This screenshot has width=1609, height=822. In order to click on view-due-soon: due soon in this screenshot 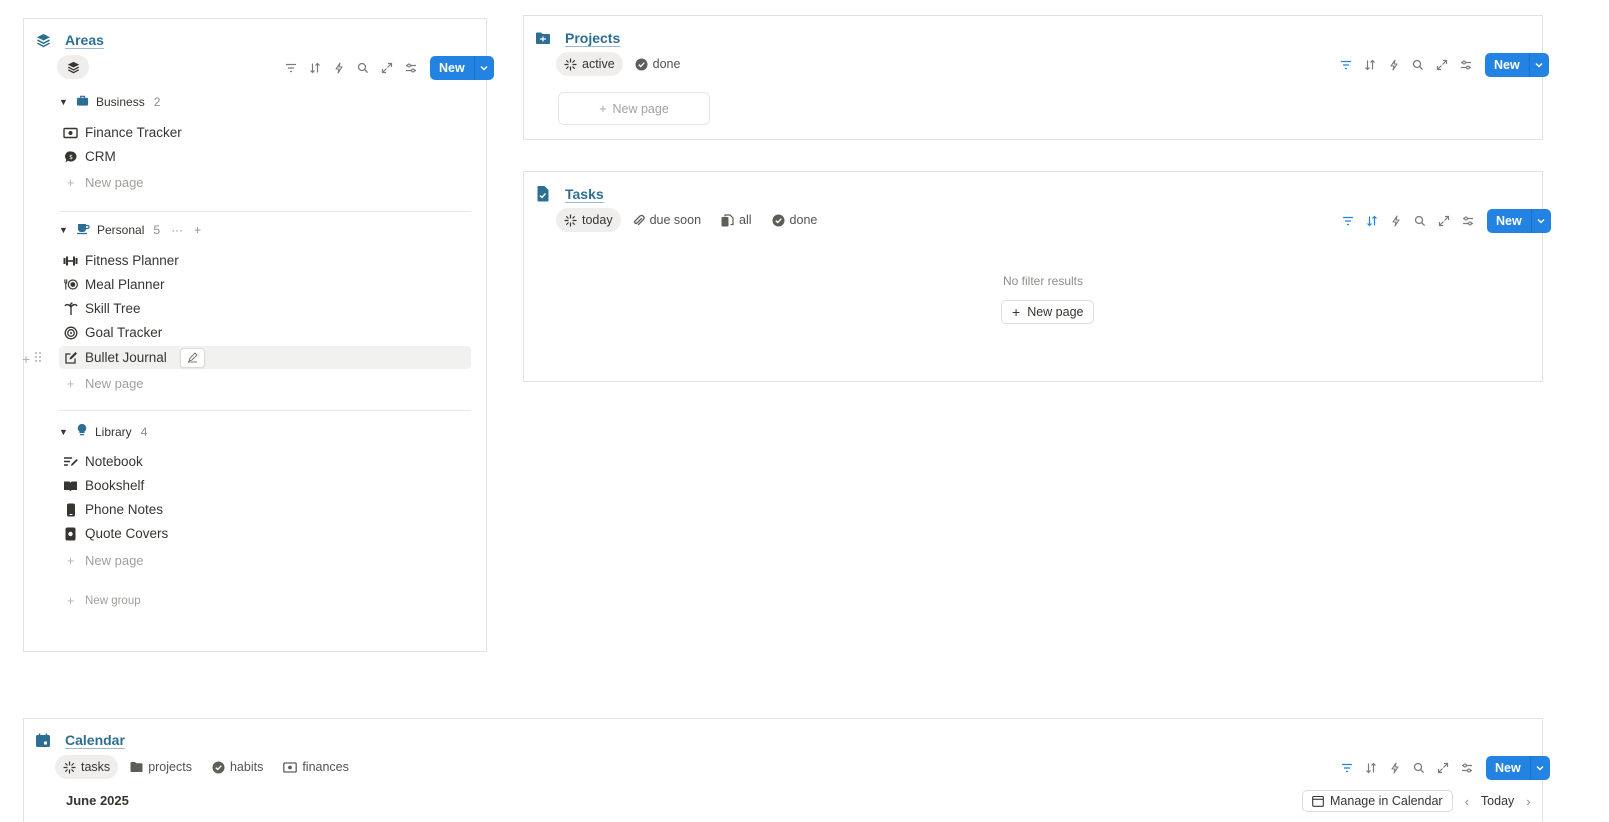, I will do `click(667, 220)`.